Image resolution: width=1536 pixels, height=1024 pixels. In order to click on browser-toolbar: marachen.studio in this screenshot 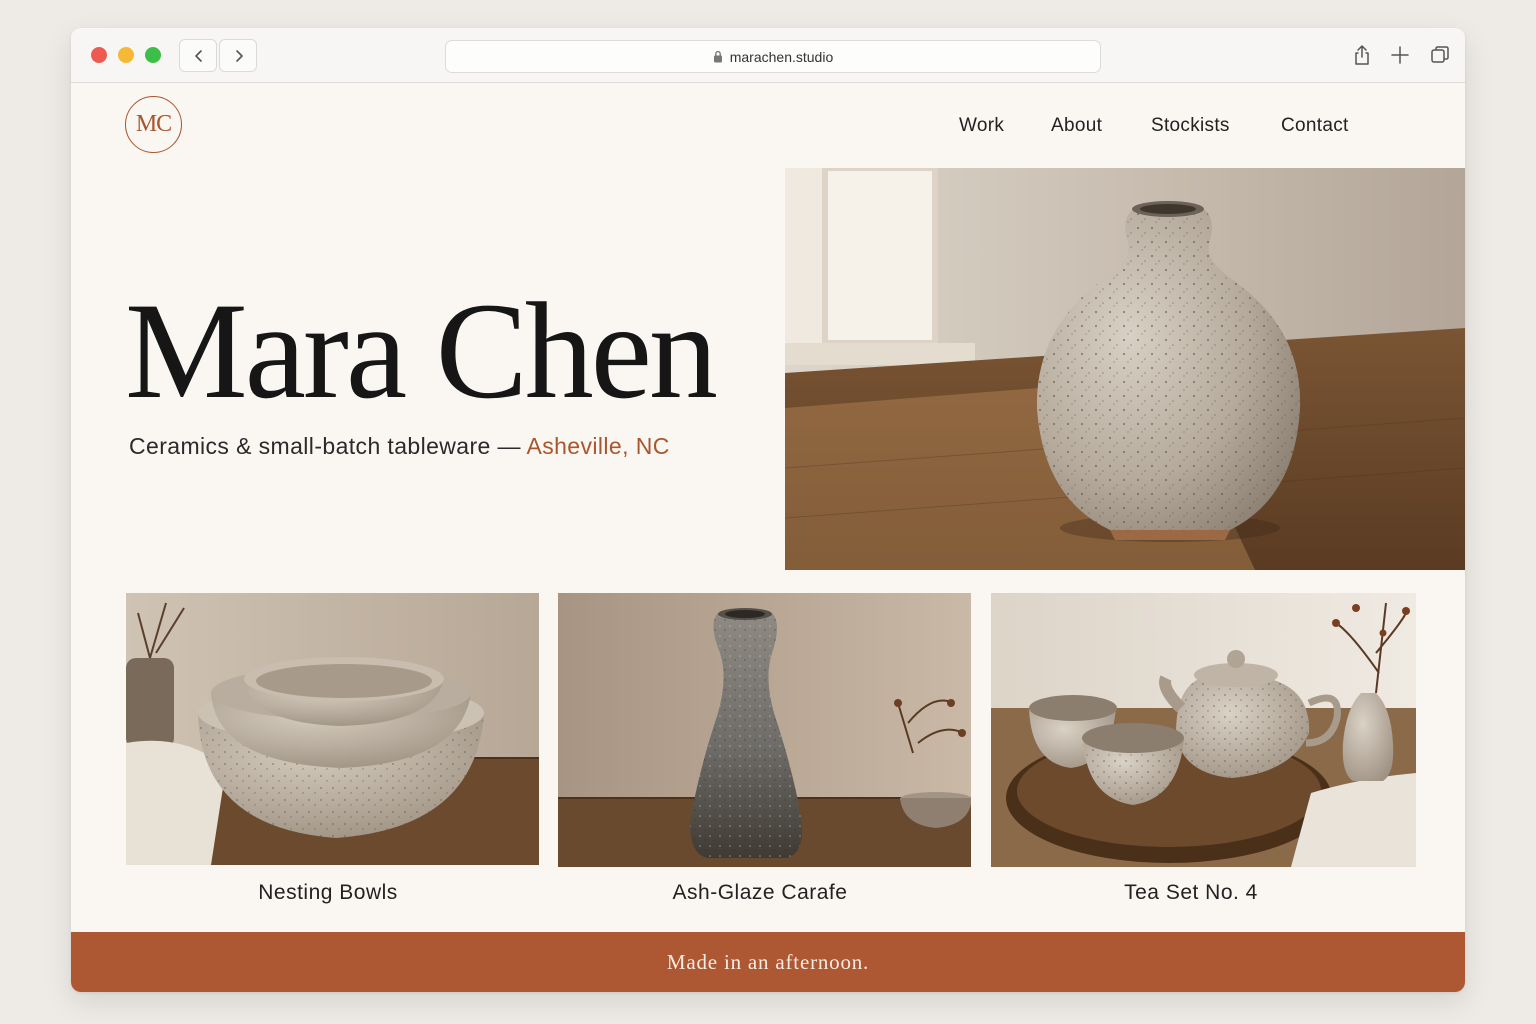, I will do `click(768, 55)`.